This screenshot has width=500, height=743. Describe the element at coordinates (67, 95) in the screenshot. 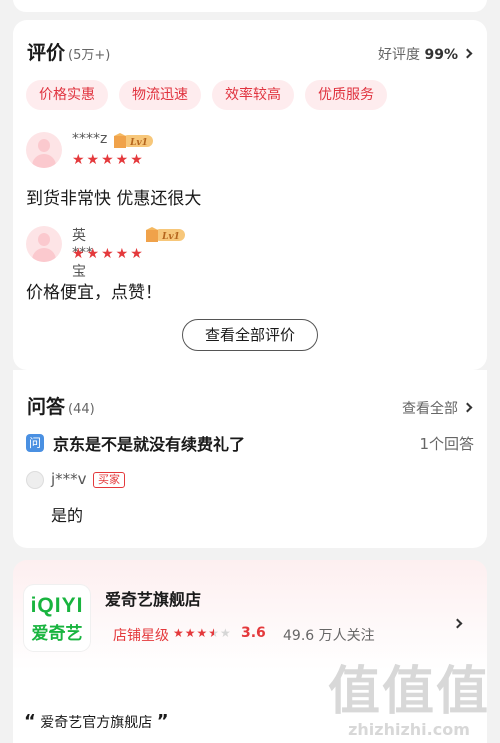

I see `review-tag: 价格实惠` at that location.